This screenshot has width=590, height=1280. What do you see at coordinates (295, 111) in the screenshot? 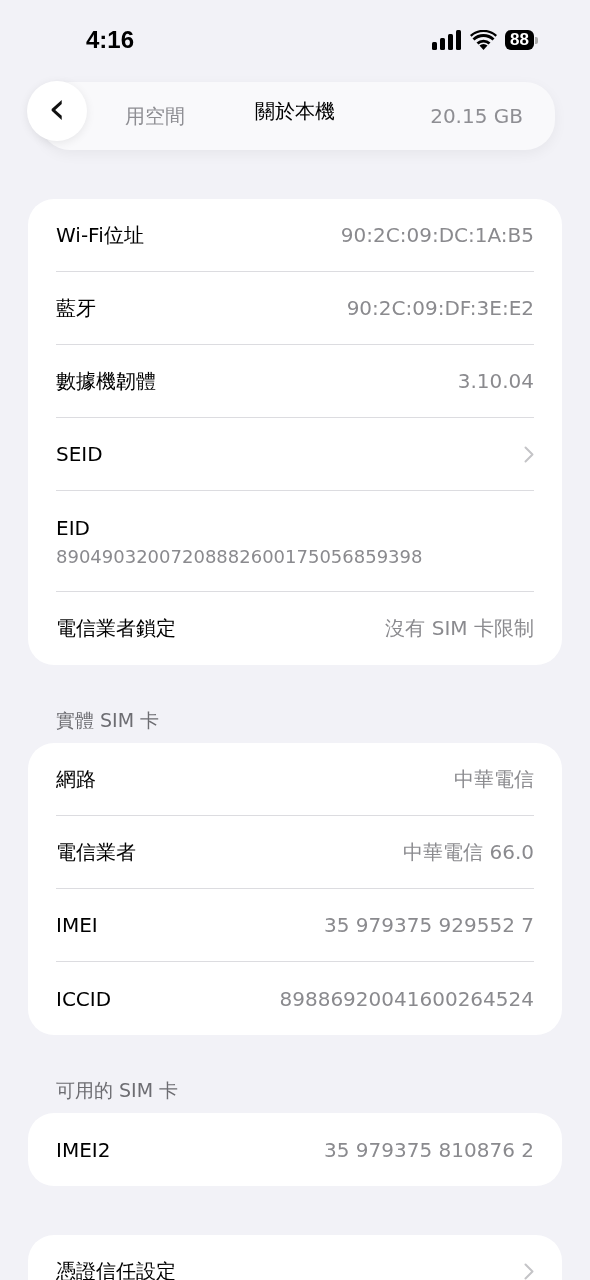
I see `page-title: 關於本機` at bounding box center [295, 111].